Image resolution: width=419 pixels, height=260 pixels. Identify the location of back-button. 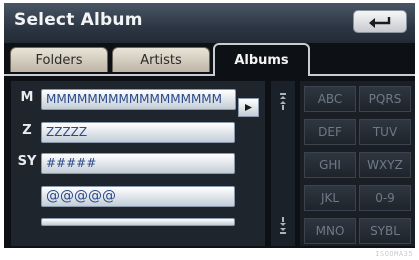
(380, 21).